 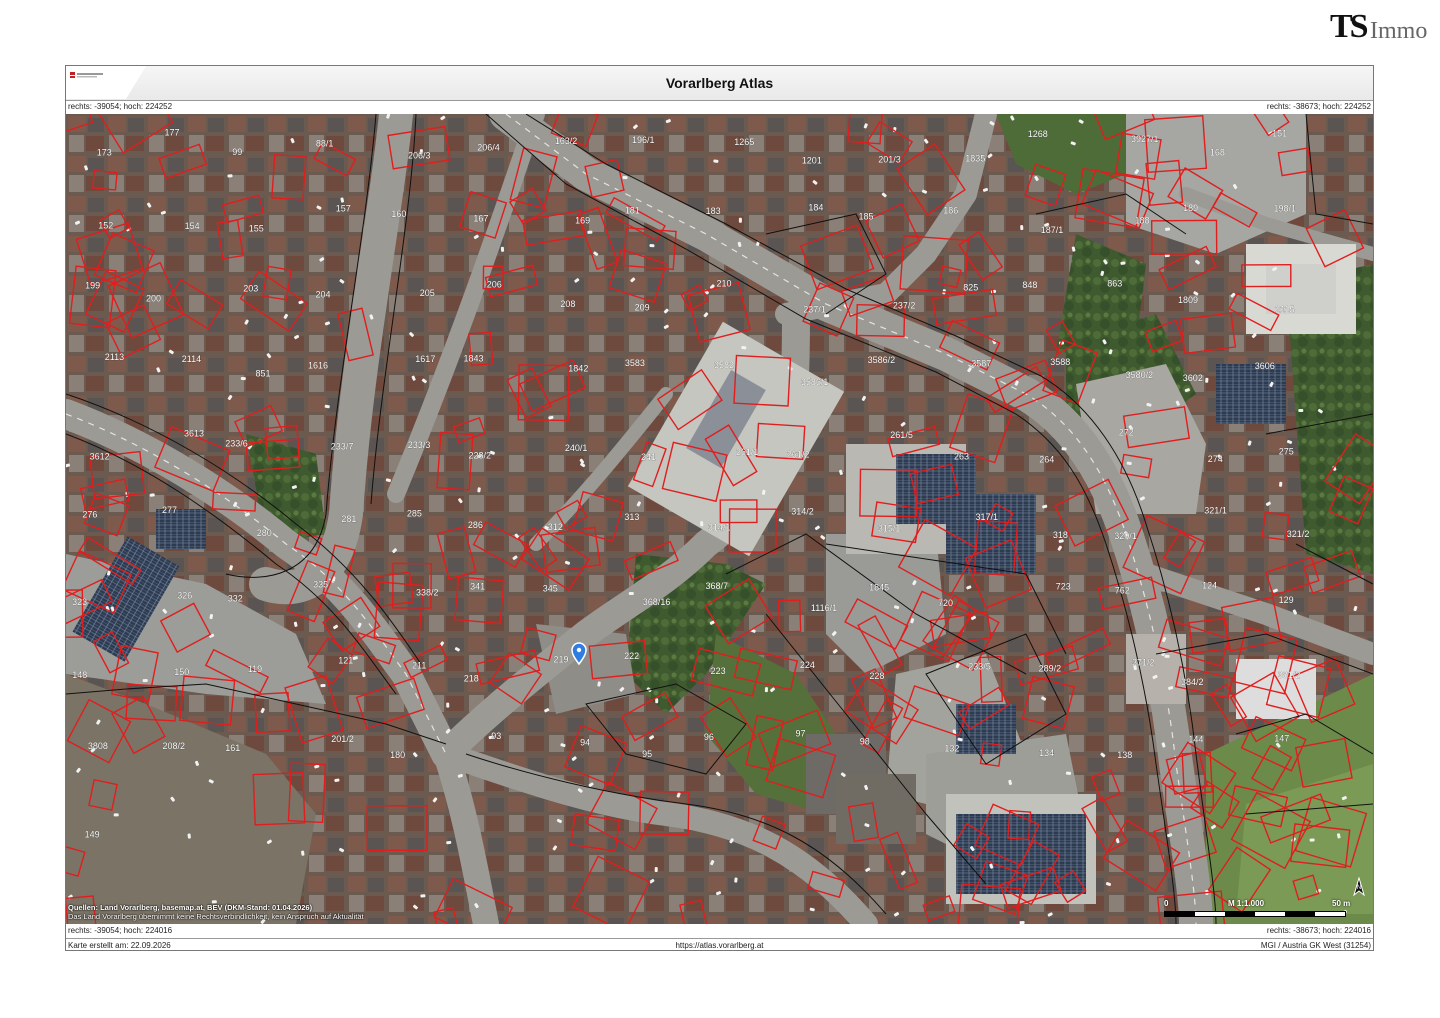 What do you see at coordinates (250, 288) in the screenshot?
I see `parcel-label: 203` at bounding box center [250, 288].